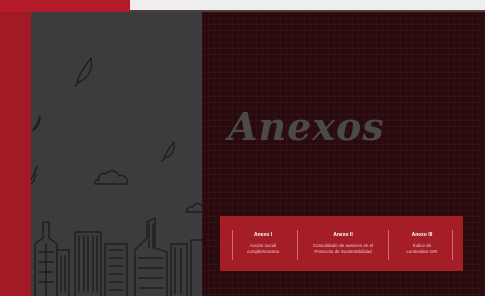 The width and height of the screenshot is (485, 296). I want to click on city-skyline-icon, so click(118, 256).